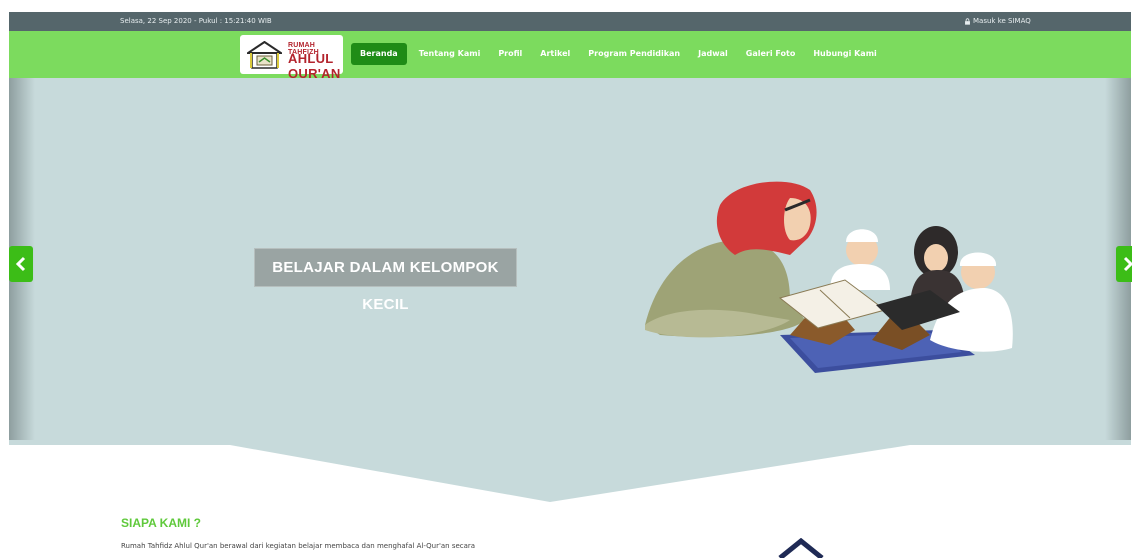  Describe the element at coordinates (771, 54) in the screenshot. I see `nav-item-galeri-foto: Galeri Foto` at that location.